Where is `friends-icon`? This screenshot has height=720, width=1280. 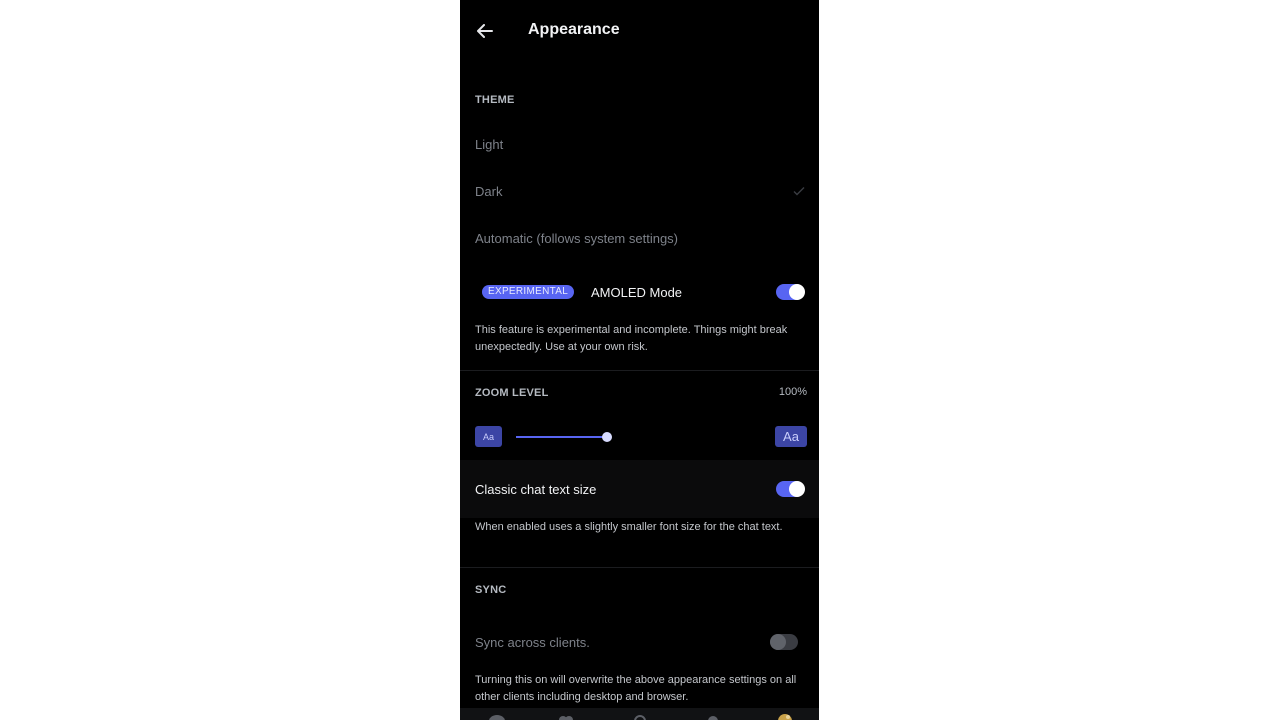
friends-icon is located at coordinates (566, 716).